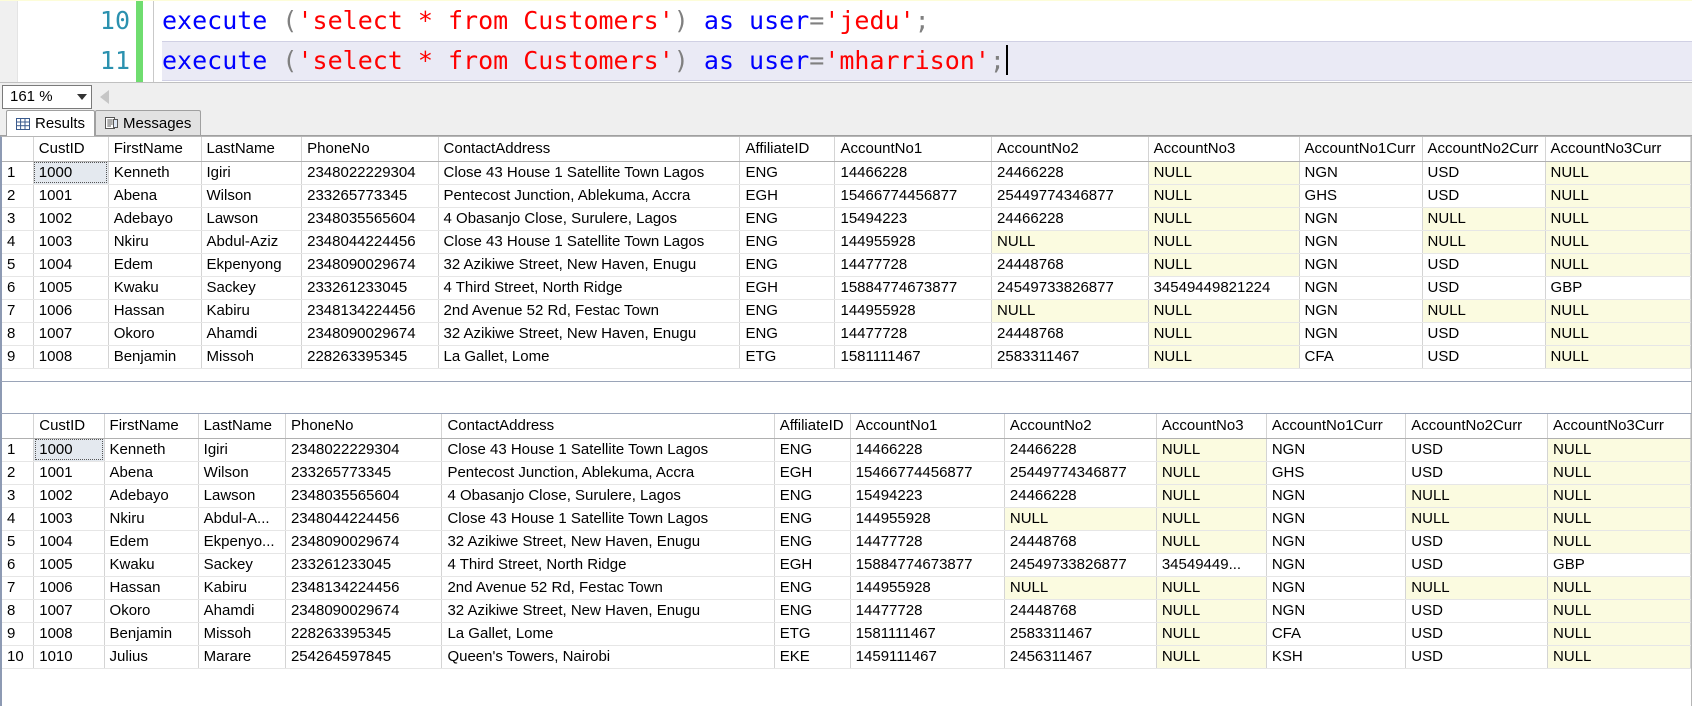 This screenshot has height=724, width=1692. Describe the element at coordinates (252, 357) in the screenshot. I see `table-cell: Missoh` at that location.